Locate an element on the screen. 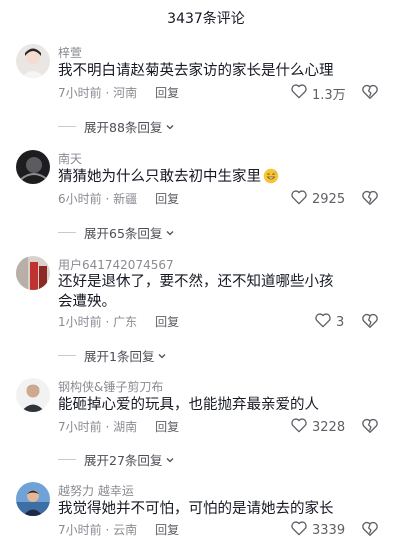 This screenshot has height=550, width=412. comment-time-location: 7小时前 · 河南 is located at coordinates (98, 93).